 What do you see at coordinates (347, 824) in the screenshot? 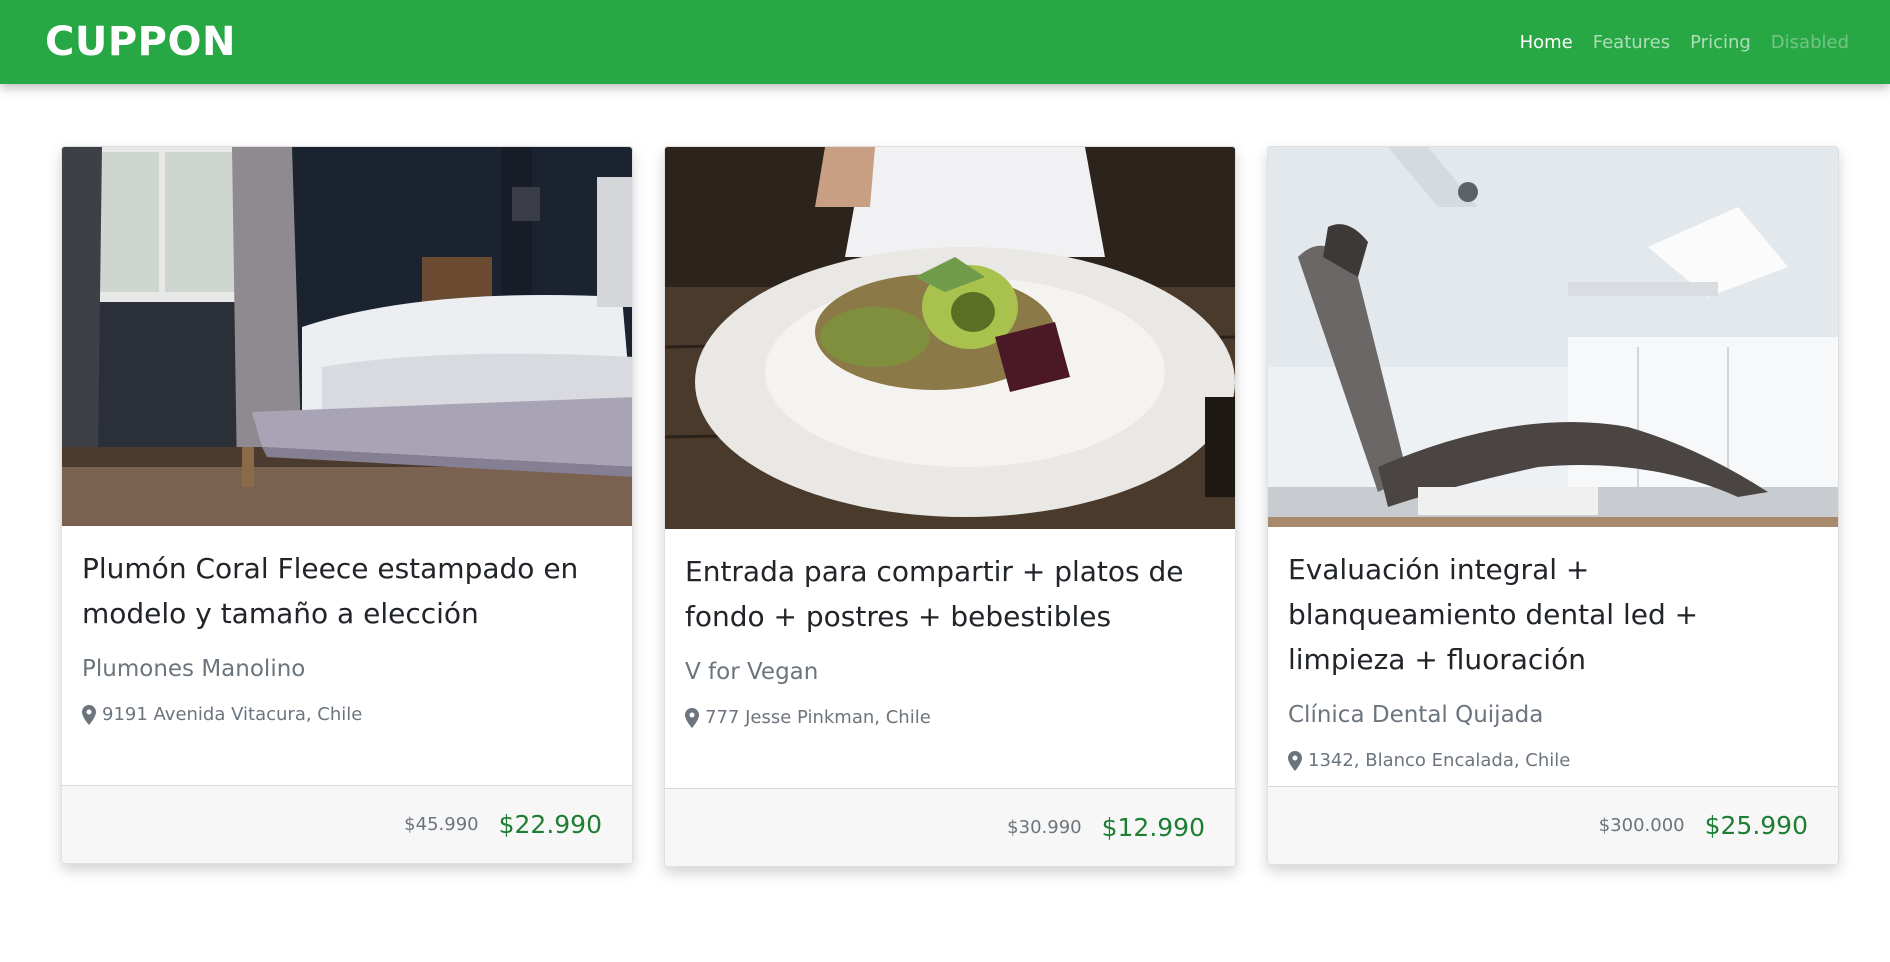
I see `card-footer: $45.990 $22.990` at bounding box center [347, 824].